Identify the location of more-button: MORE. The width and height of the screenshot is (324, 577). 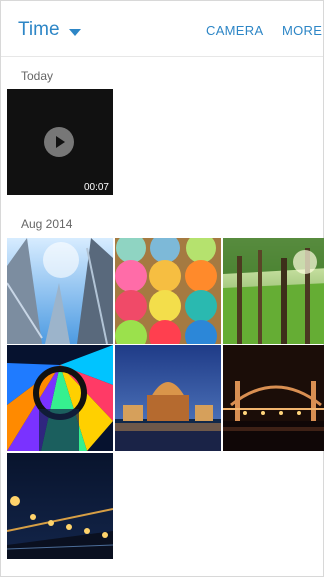
(302, 30).